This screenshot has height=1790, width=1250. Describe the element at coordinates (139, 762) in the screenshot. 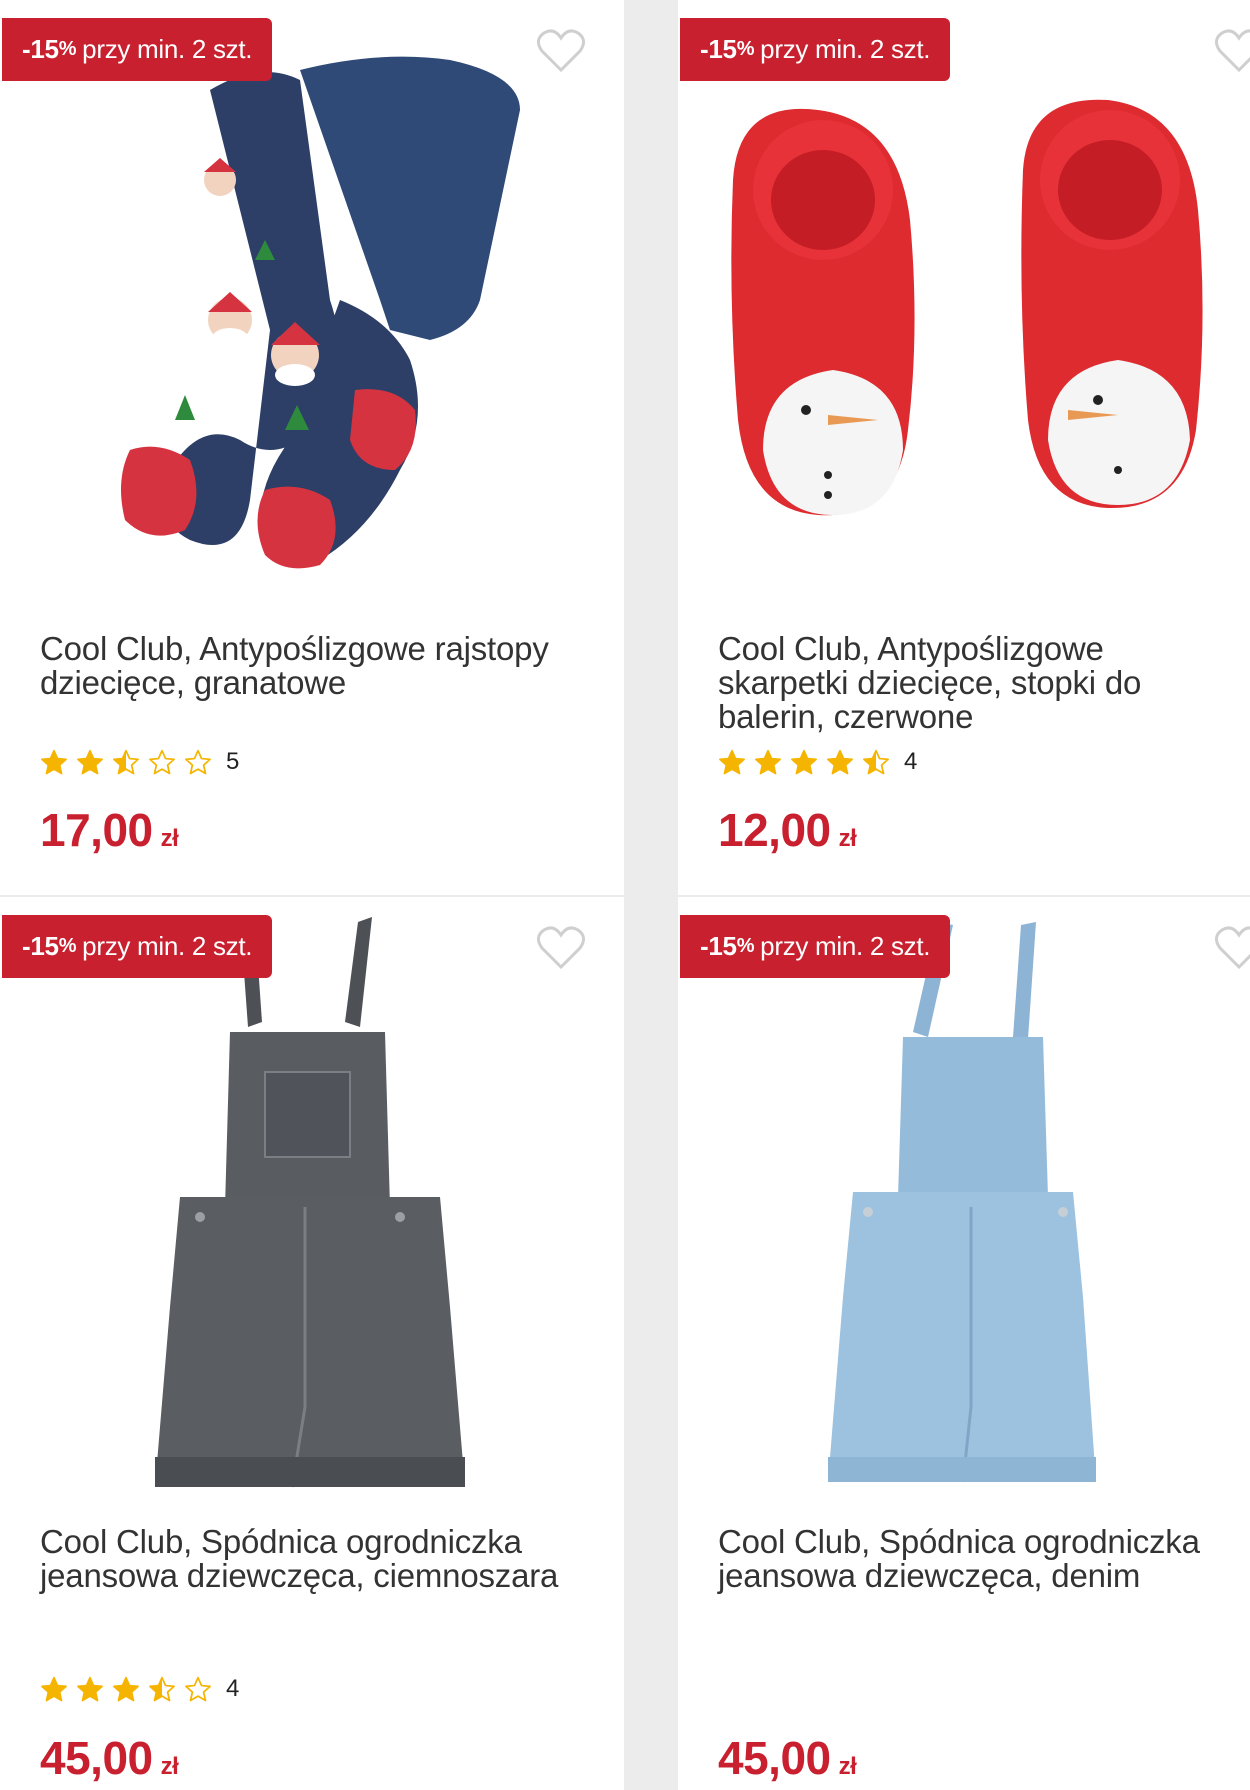

I see `rating: 5` at that location.